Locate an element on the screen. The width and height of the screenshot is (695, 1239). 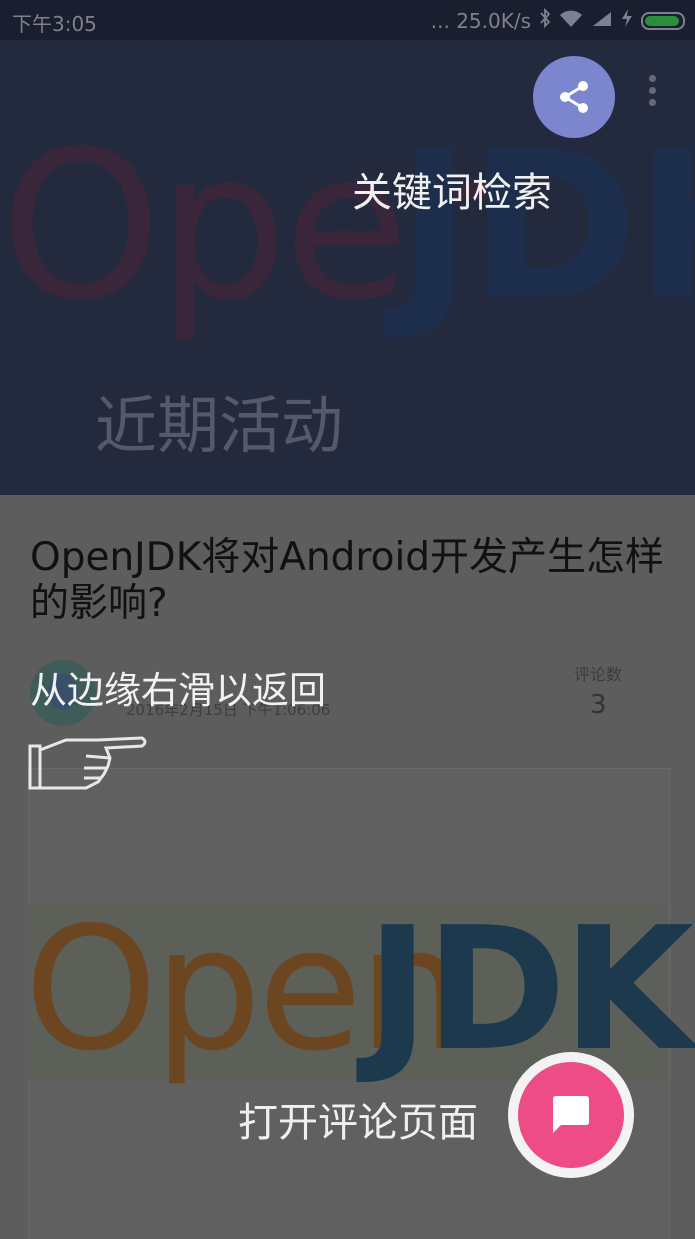
status-bar: 下午3:05 ... 25.0K/s is located at coordinates (347, 20).